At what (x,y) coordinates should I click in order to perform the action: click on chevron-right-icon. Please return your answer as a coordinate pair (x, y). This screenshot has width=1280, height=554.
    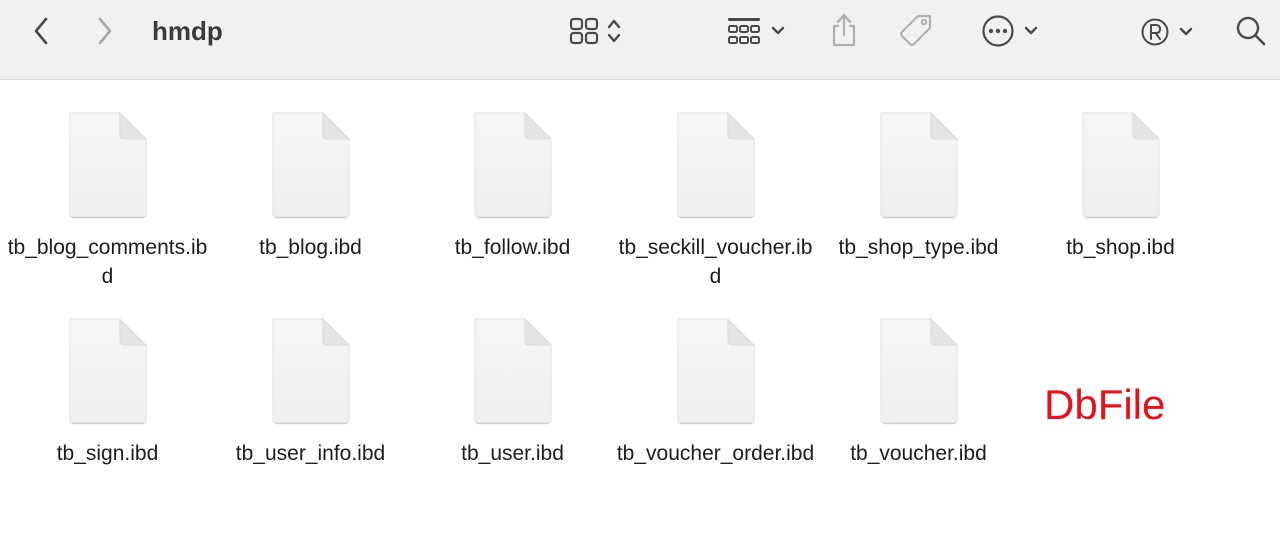
    Looking at the image, I should click on (105, 31).